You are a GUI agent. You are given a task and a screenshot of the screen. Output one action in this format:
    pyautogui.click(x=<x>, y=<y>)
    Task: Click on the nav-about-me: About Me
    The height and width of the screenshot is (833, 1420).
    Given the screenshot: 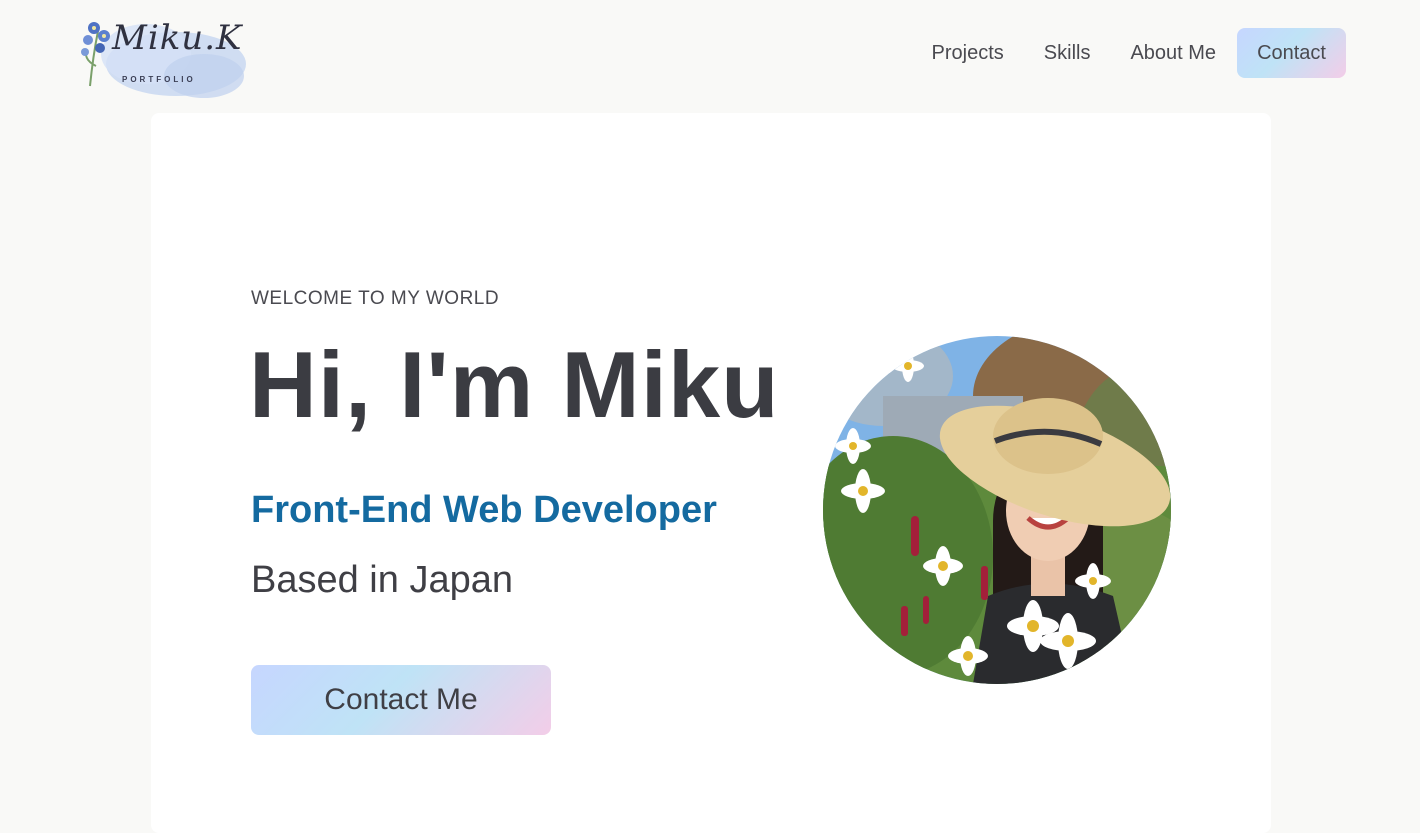 What is the action you would take?
    pyautogui.click(x=1173, y=53)
    